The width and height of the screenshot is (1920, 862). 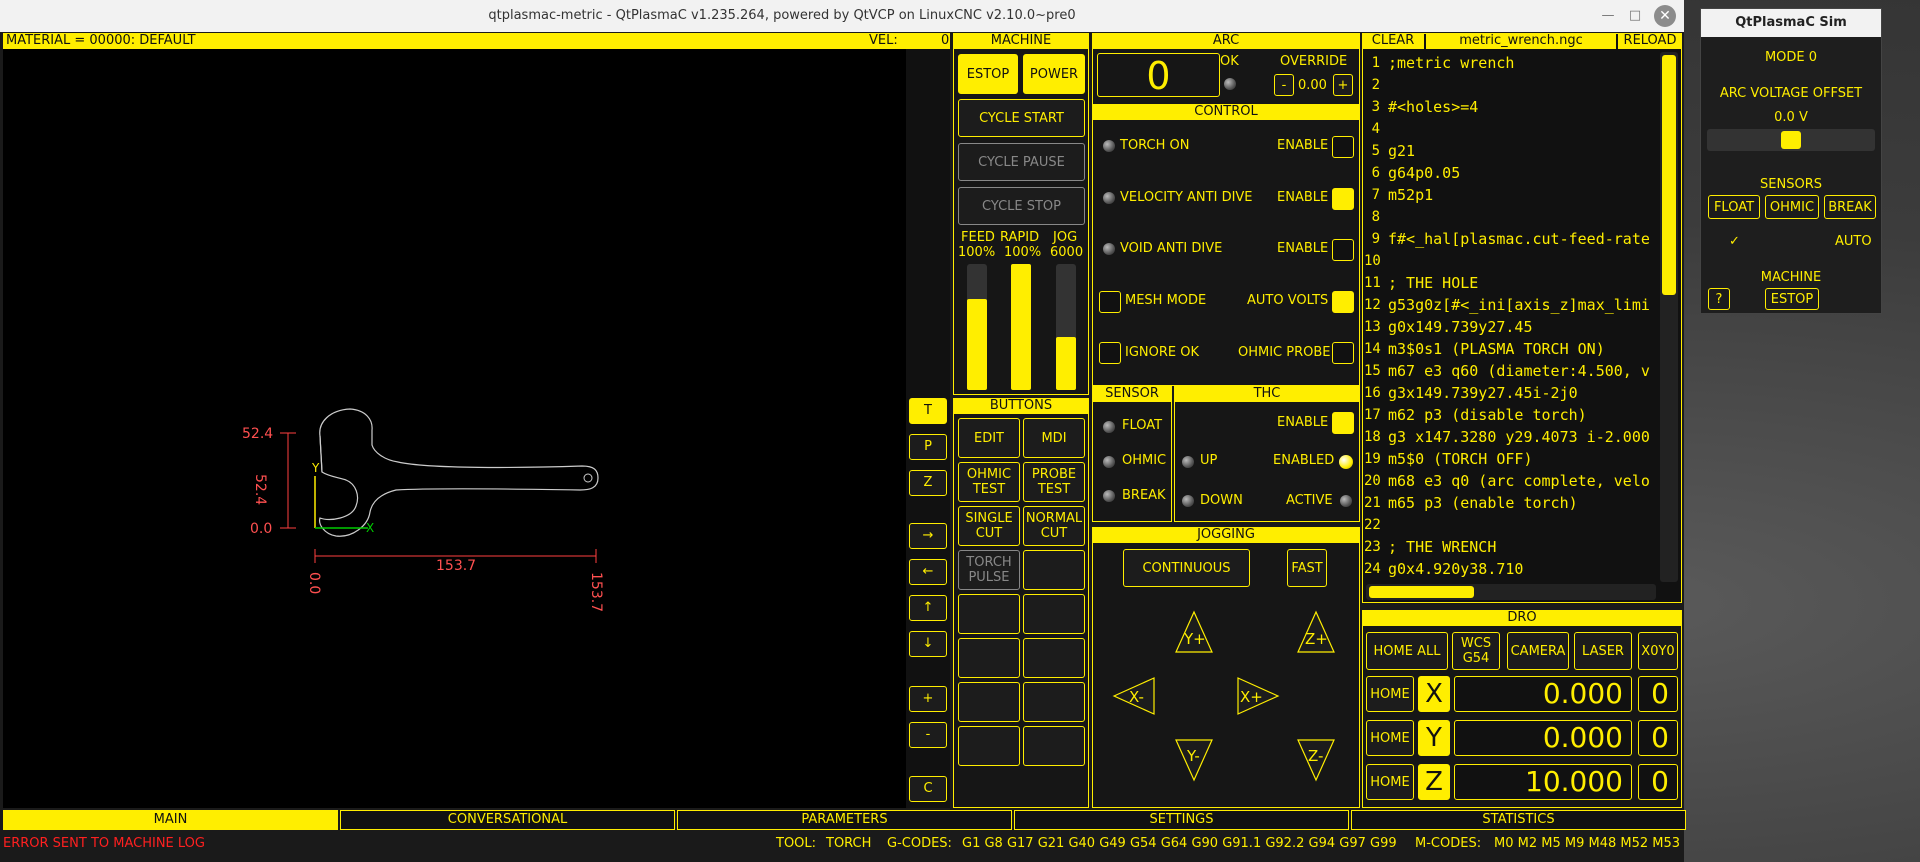 What do you see at coordinates (1343, 199) in the screenshot?
I see `vad-enable-checkbox` at bounding box center [1343, 199].